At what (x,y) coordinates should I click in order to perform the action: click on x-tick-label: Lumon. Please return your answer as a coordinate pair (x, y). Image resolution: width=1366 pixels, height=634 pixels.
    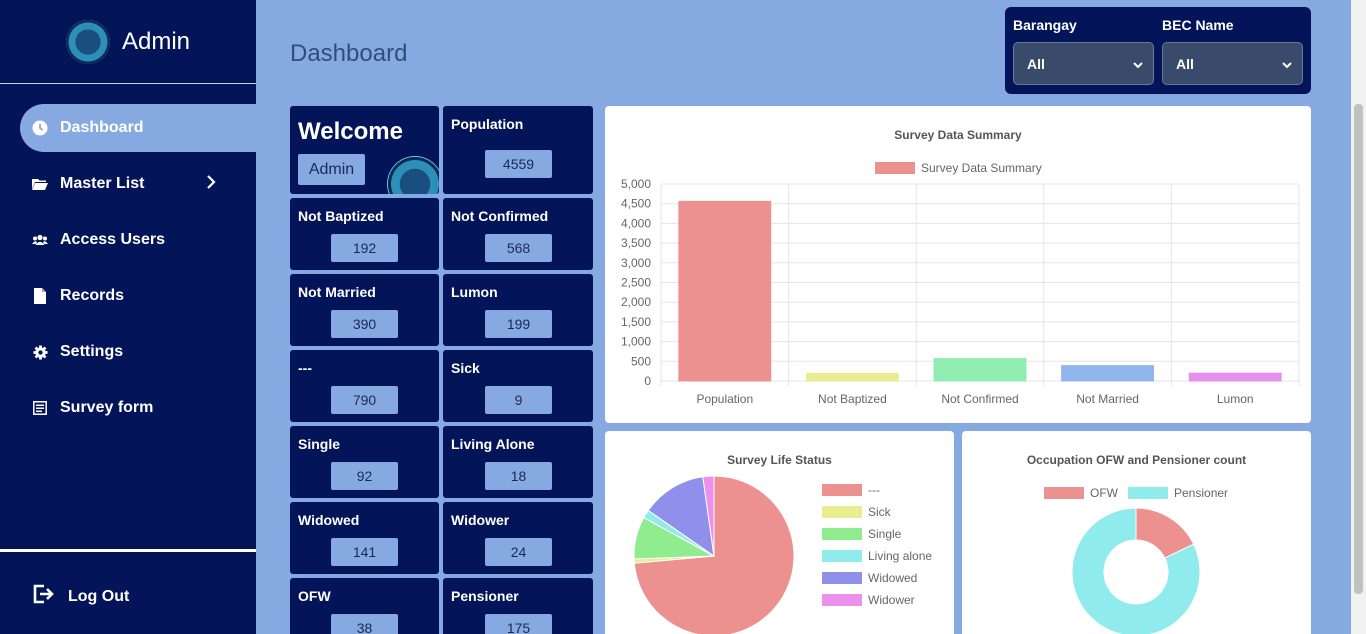
    Looking at the image, I should click on (1235, 399).